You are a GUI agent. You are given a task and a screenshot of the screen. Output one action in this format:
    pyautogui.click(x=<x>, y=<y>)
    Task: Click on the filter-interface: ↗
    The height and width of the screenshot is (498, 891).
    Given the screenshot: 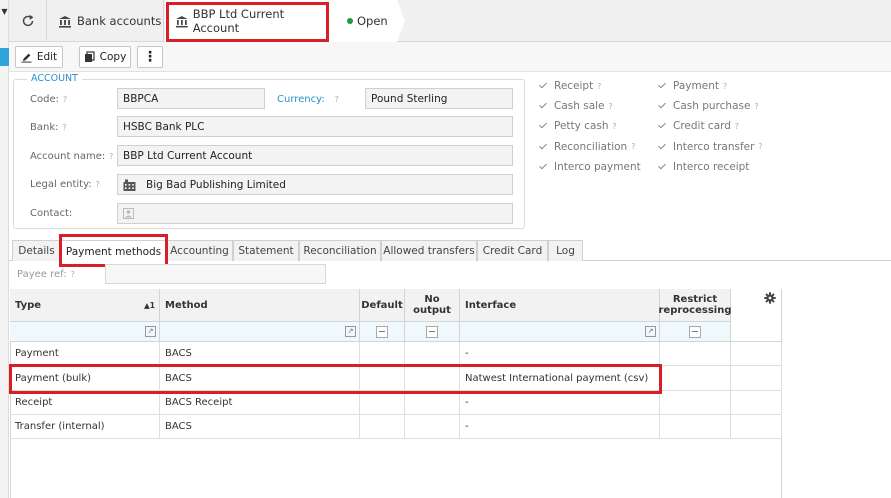 What is the action you would take?
    pyautogui.click(x=560, y=332)
    